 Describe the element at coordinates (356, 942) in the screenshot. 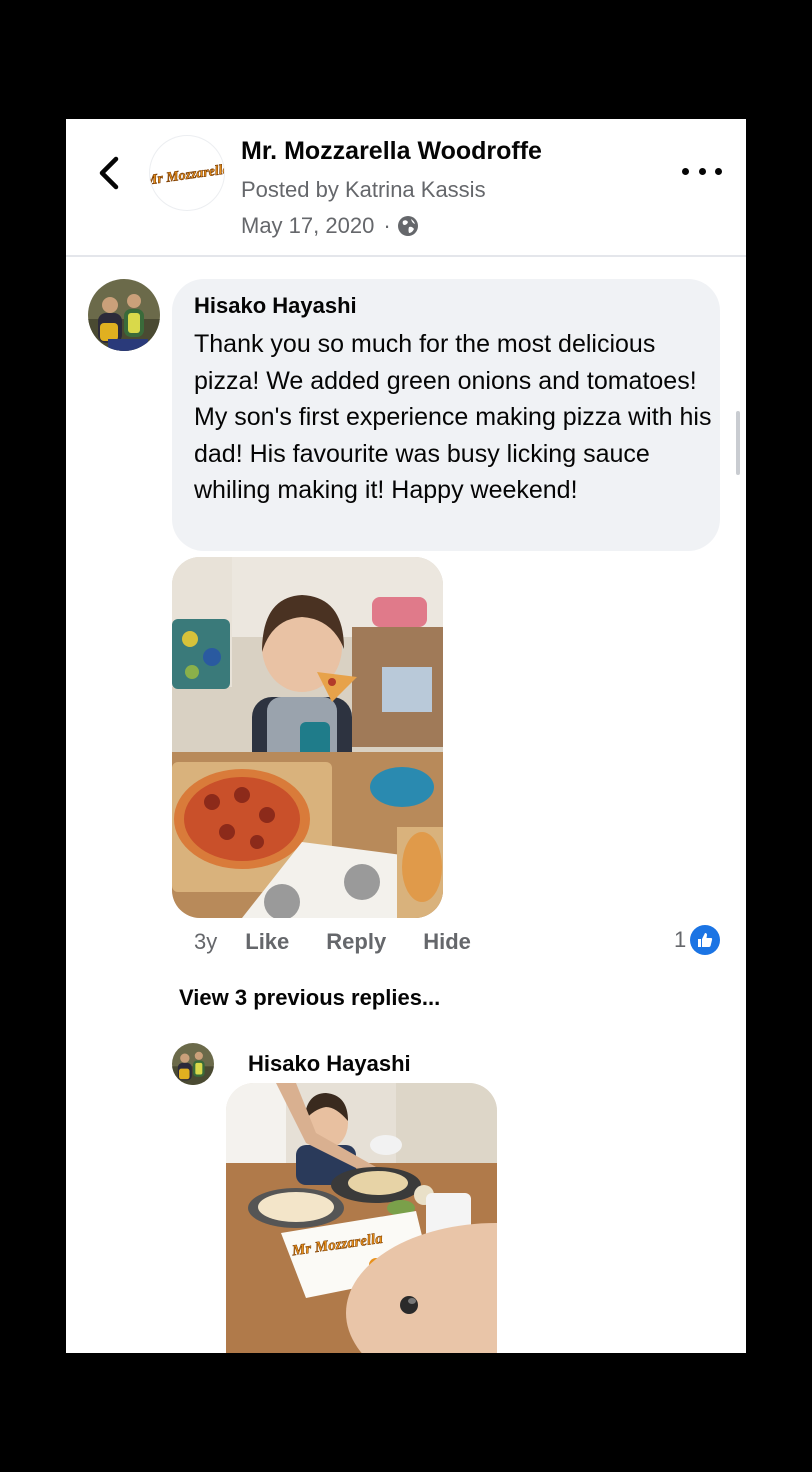

I see `reply-button: Reply` at that location.